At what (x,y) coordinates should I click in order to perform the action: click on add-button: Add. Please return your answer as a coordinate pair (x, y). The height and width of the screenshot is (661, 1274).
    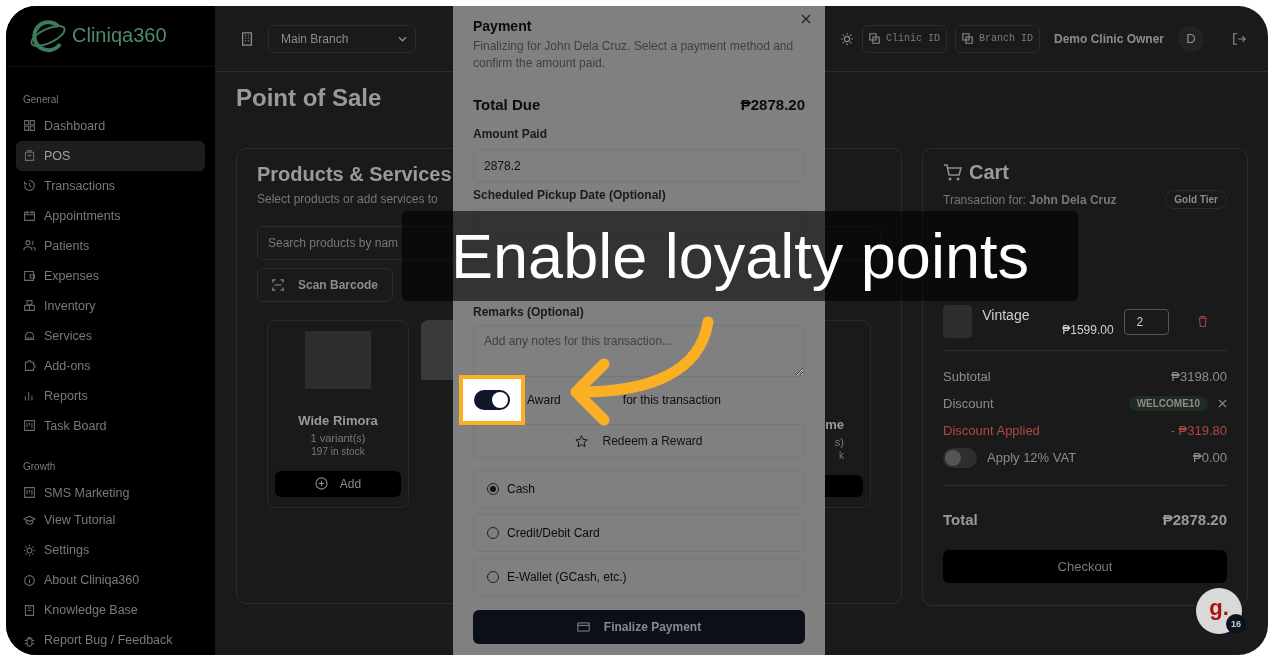
    Looking at the image, I should click on (338, 483).